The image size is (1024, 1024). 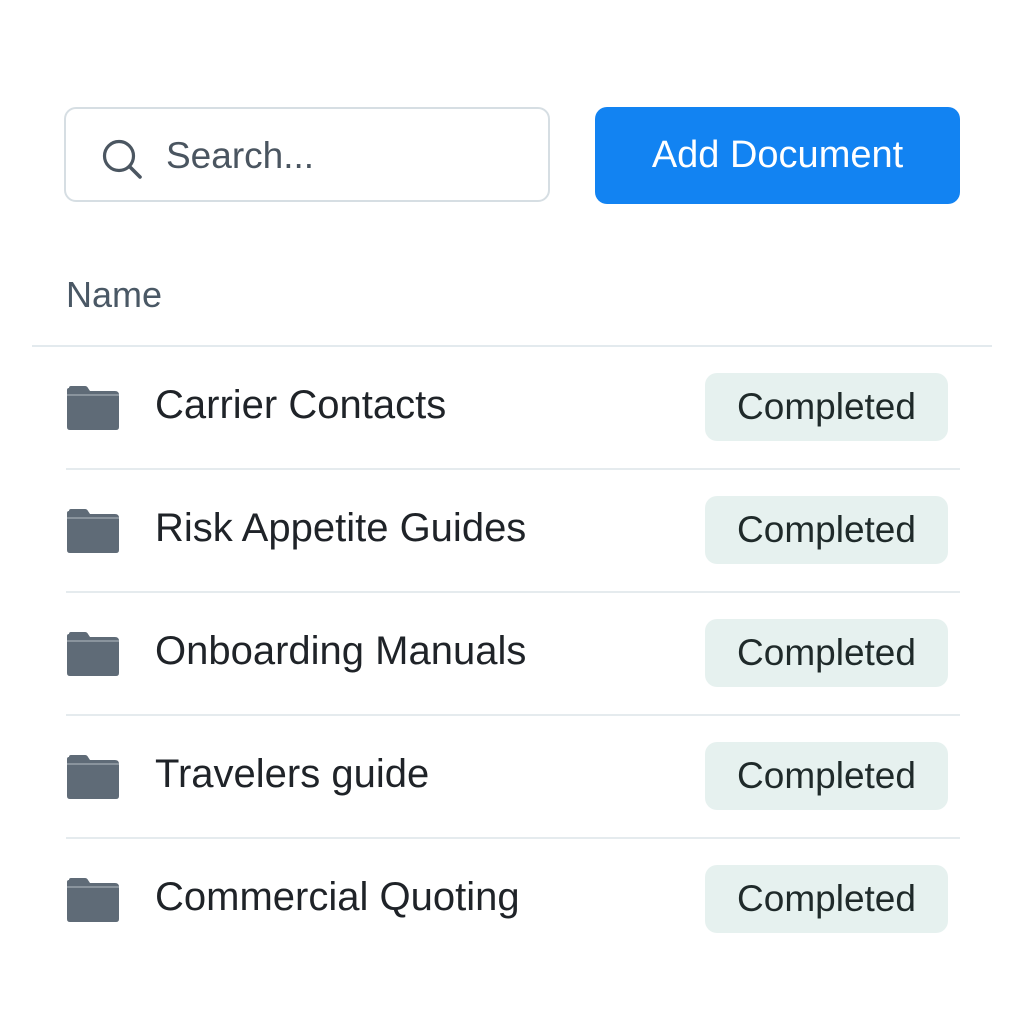 I want to click on document-name: Commercial Quoting, so click(x=337, y=897).